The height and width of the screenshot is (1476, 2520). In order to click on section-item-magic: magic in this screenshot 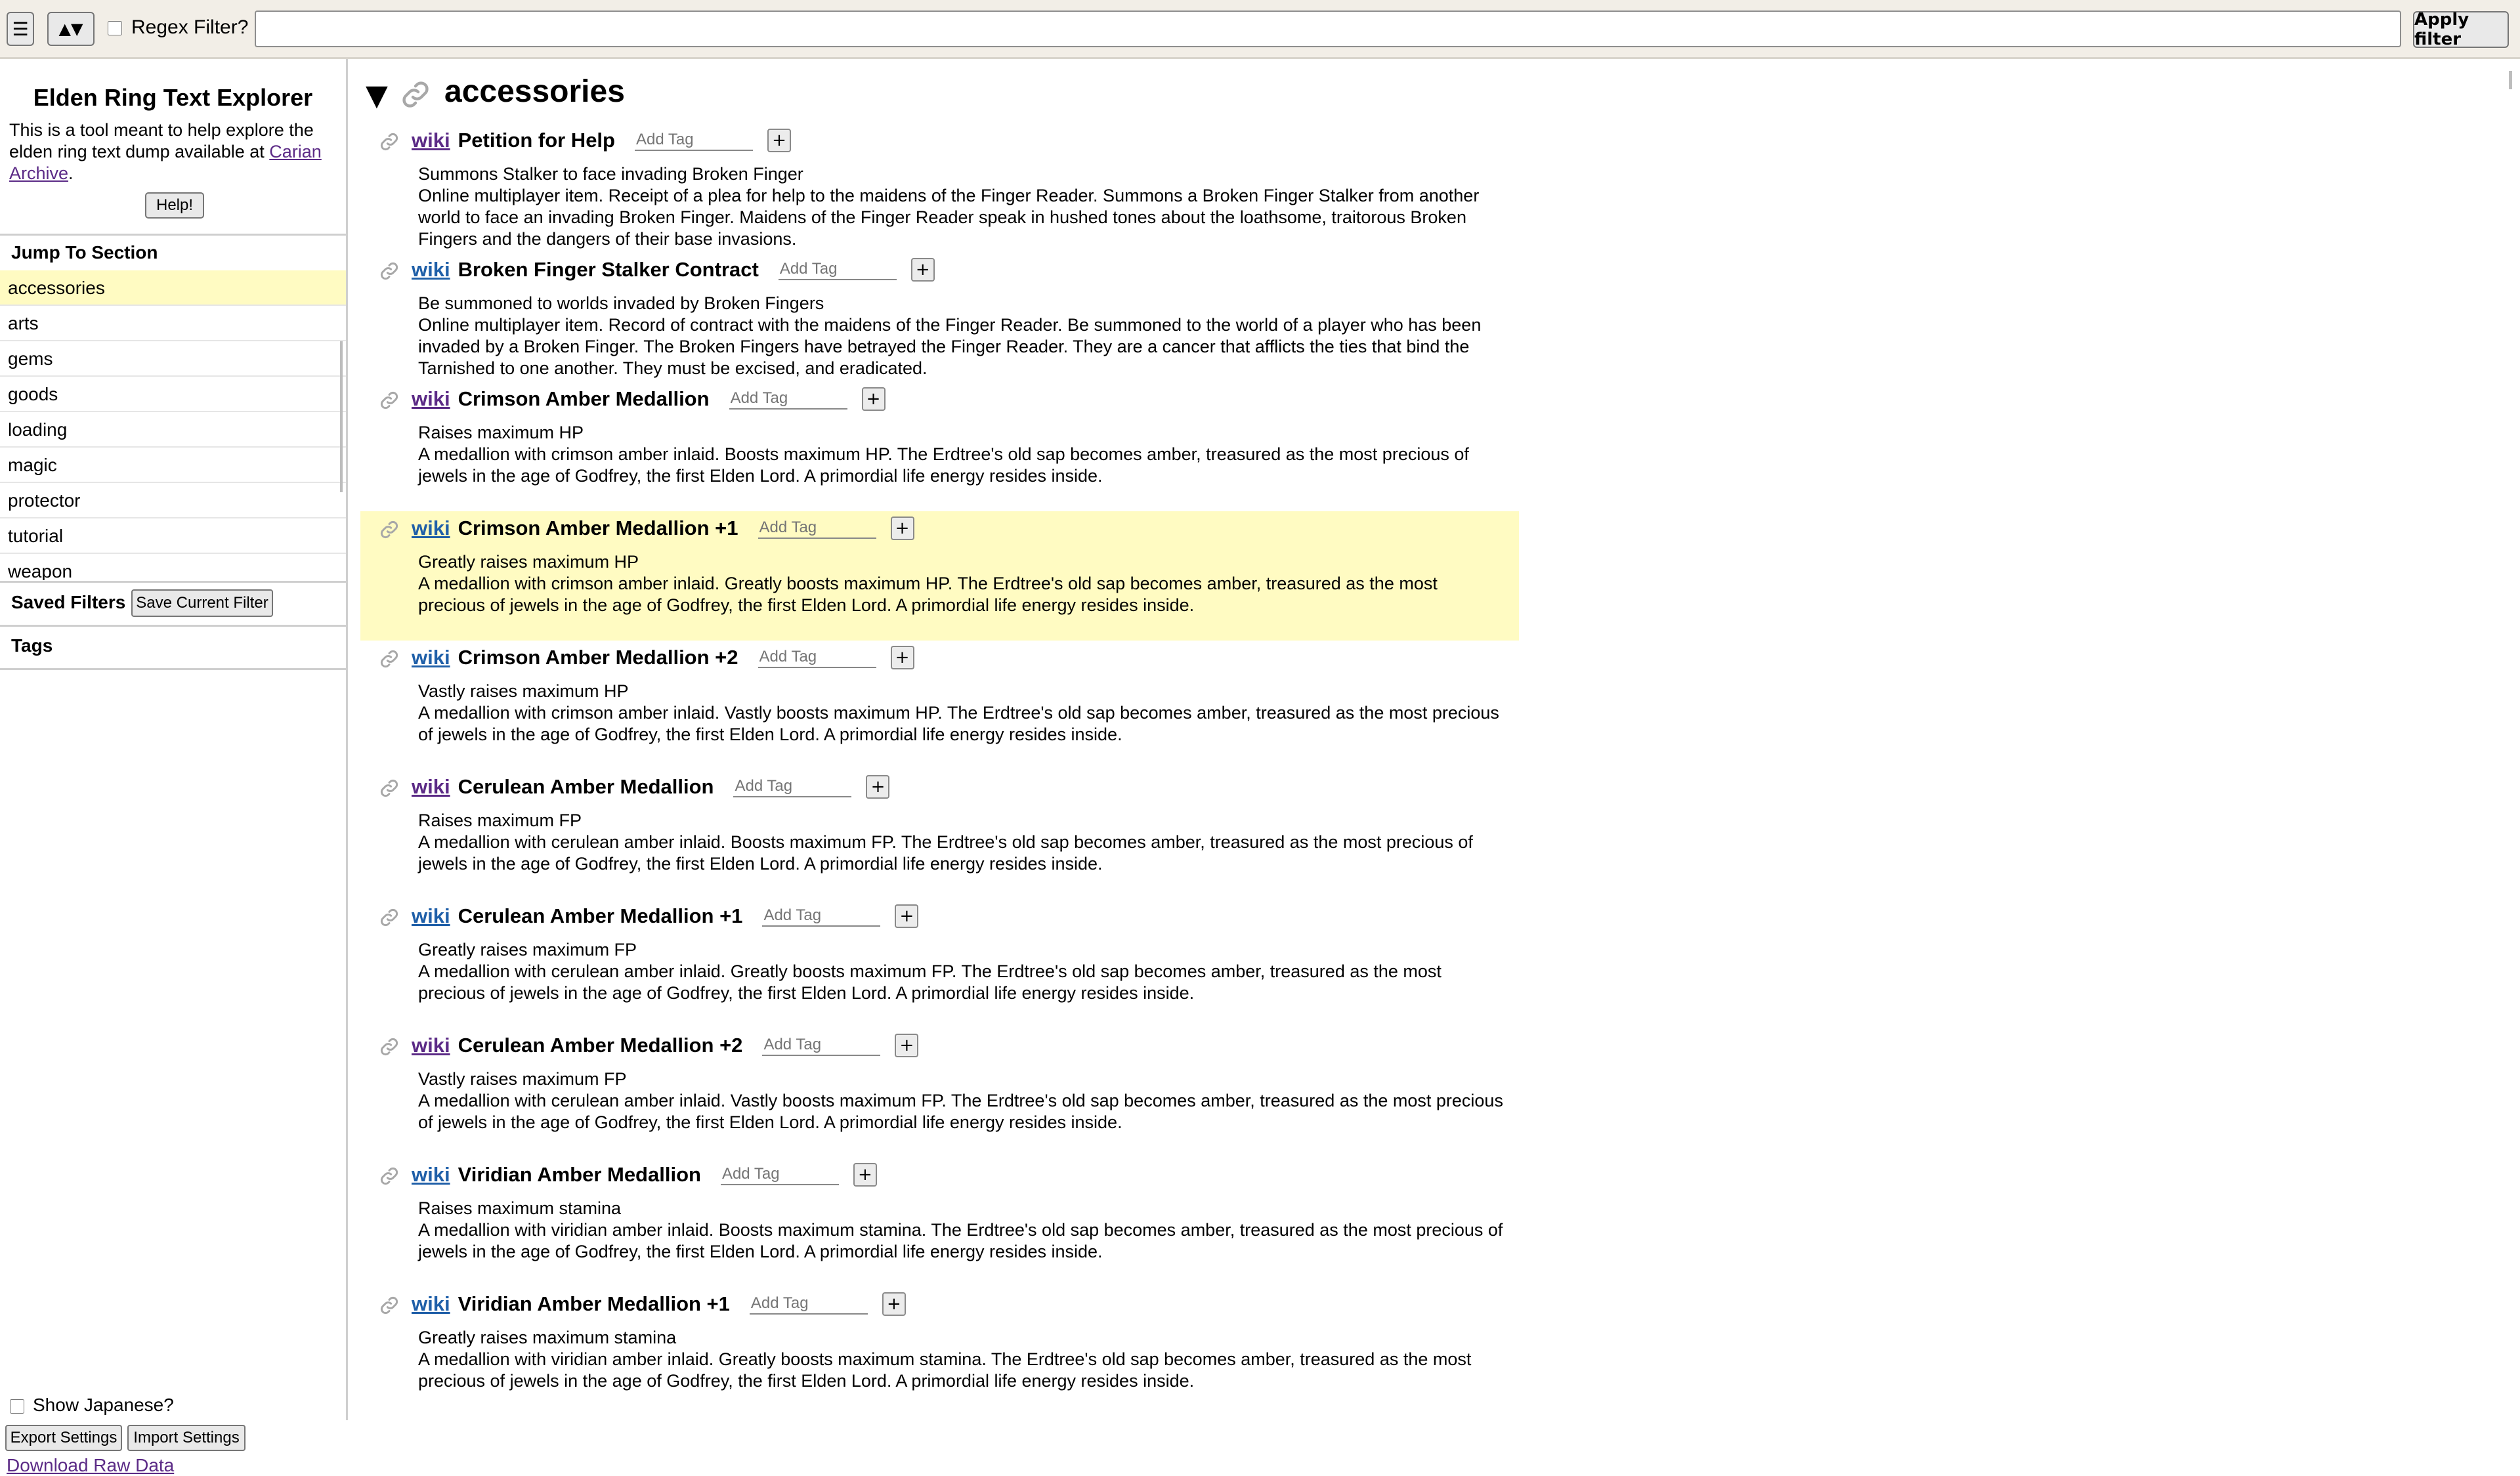, I will do `click(173, 465)`.